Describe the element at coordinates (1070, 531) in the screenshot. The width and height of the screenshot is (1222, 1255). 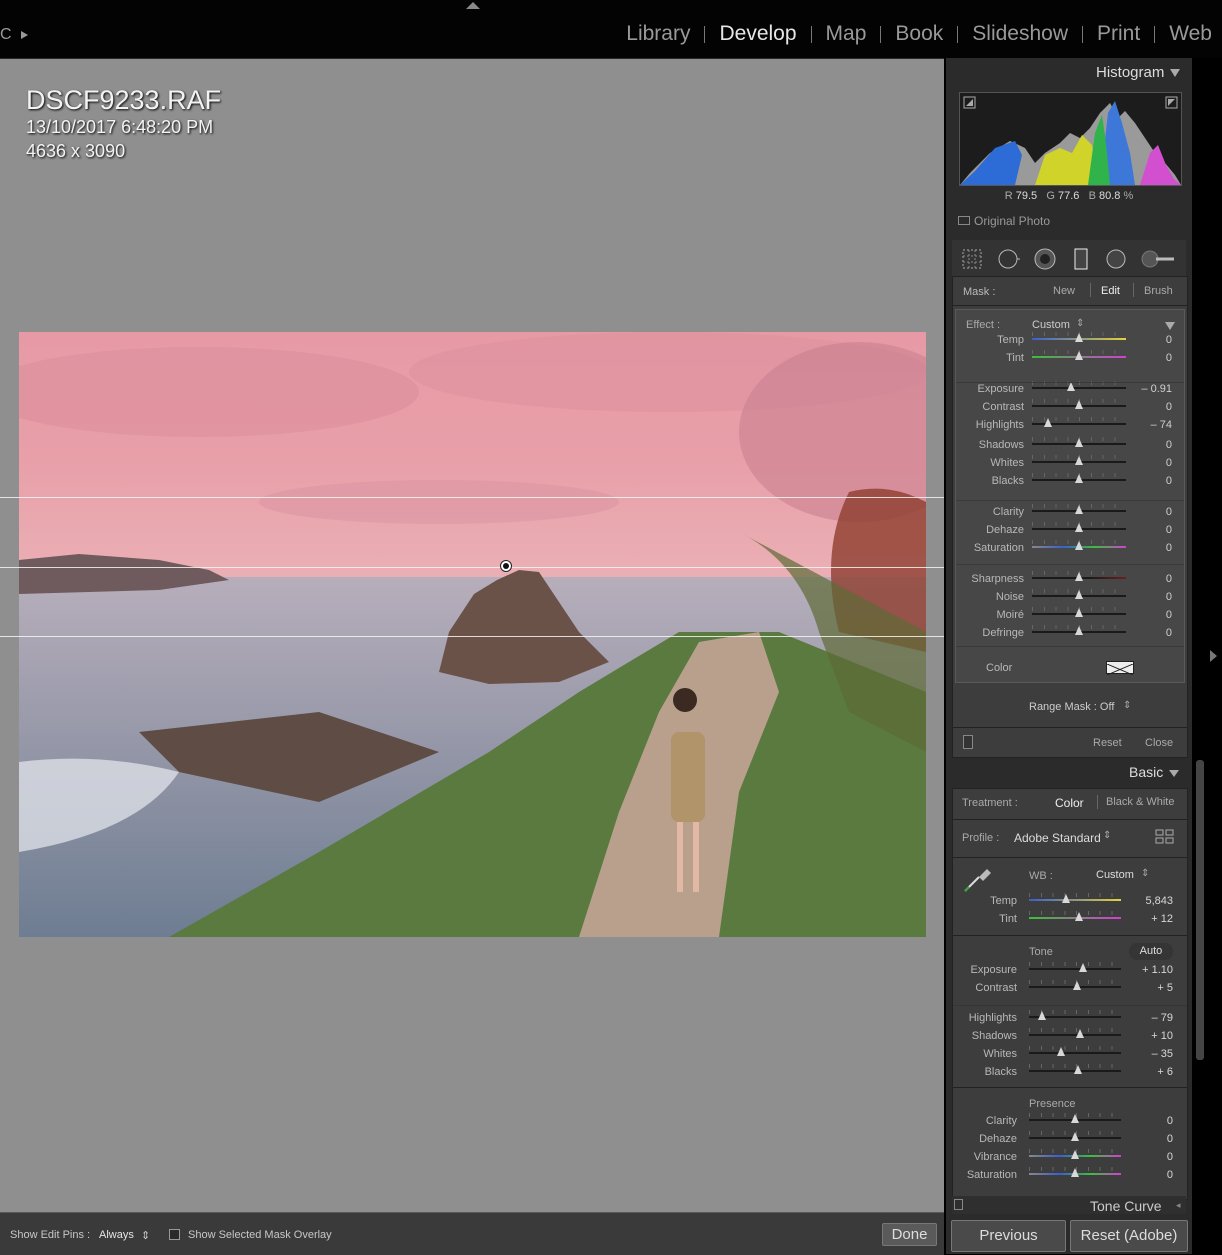
I see `slider-dehaze: Dehaze 0` at that location.